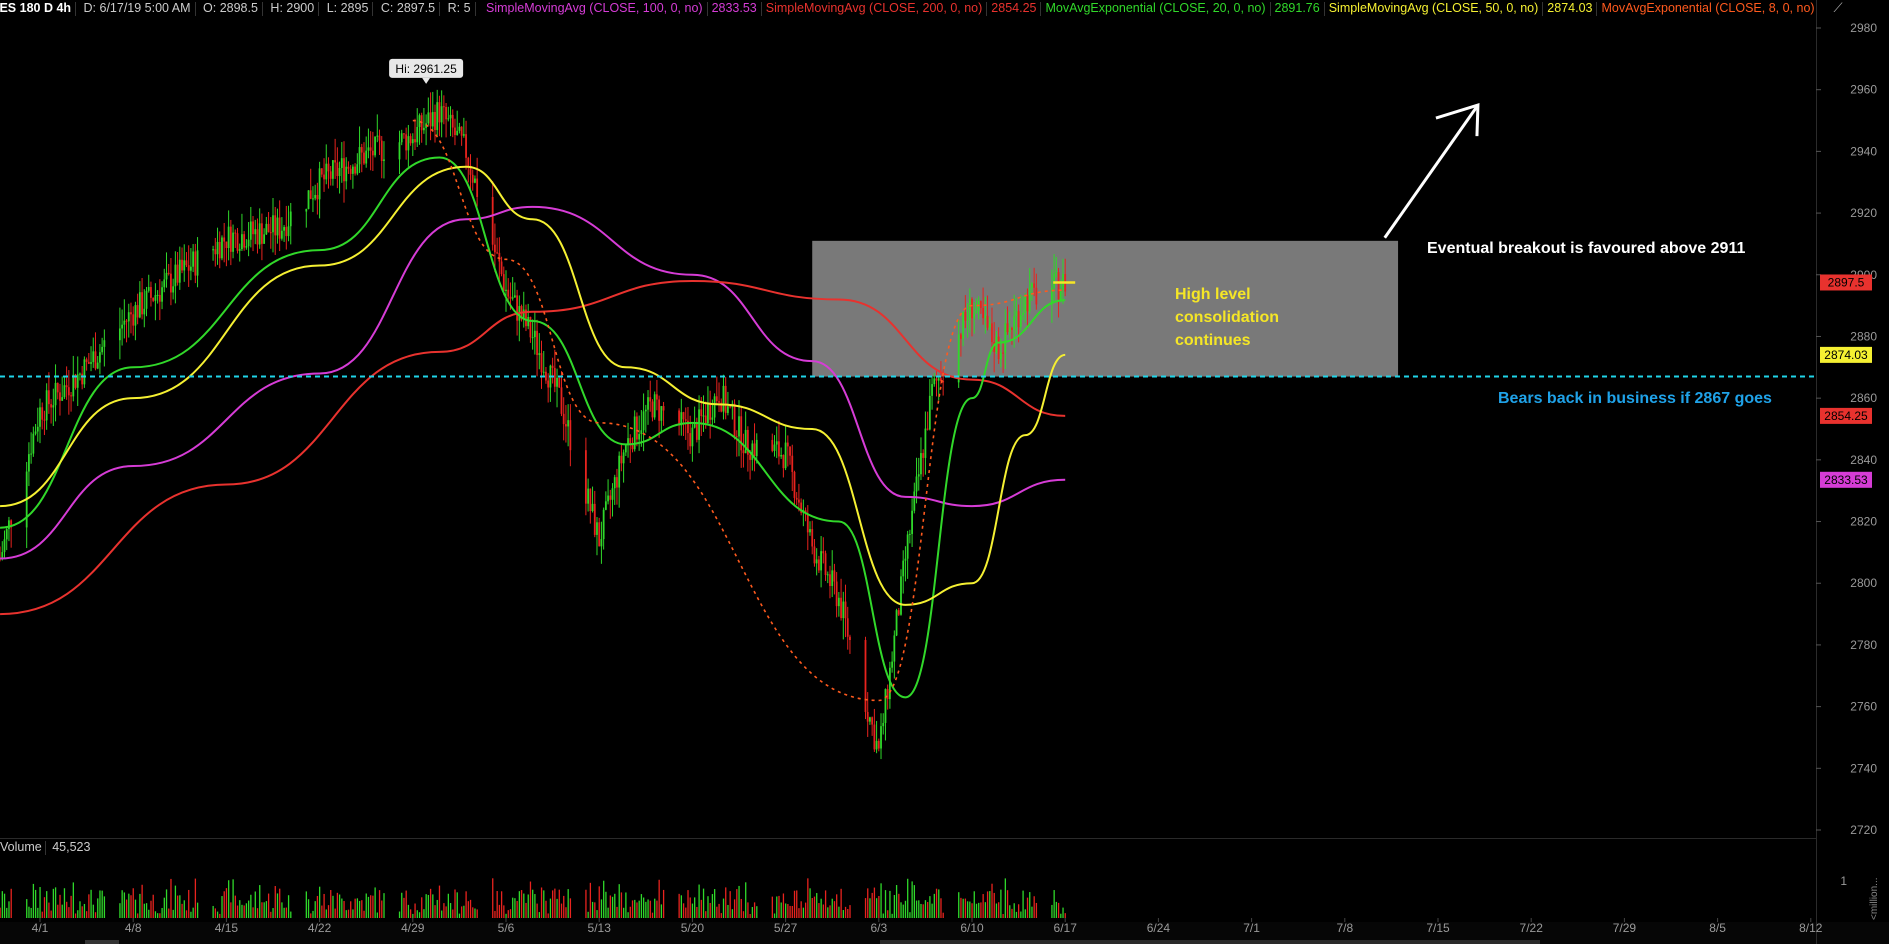 The width and height of the screenshot is (1889, 944). I want to click on y-tick-label: 2860, so click(1863, 398).